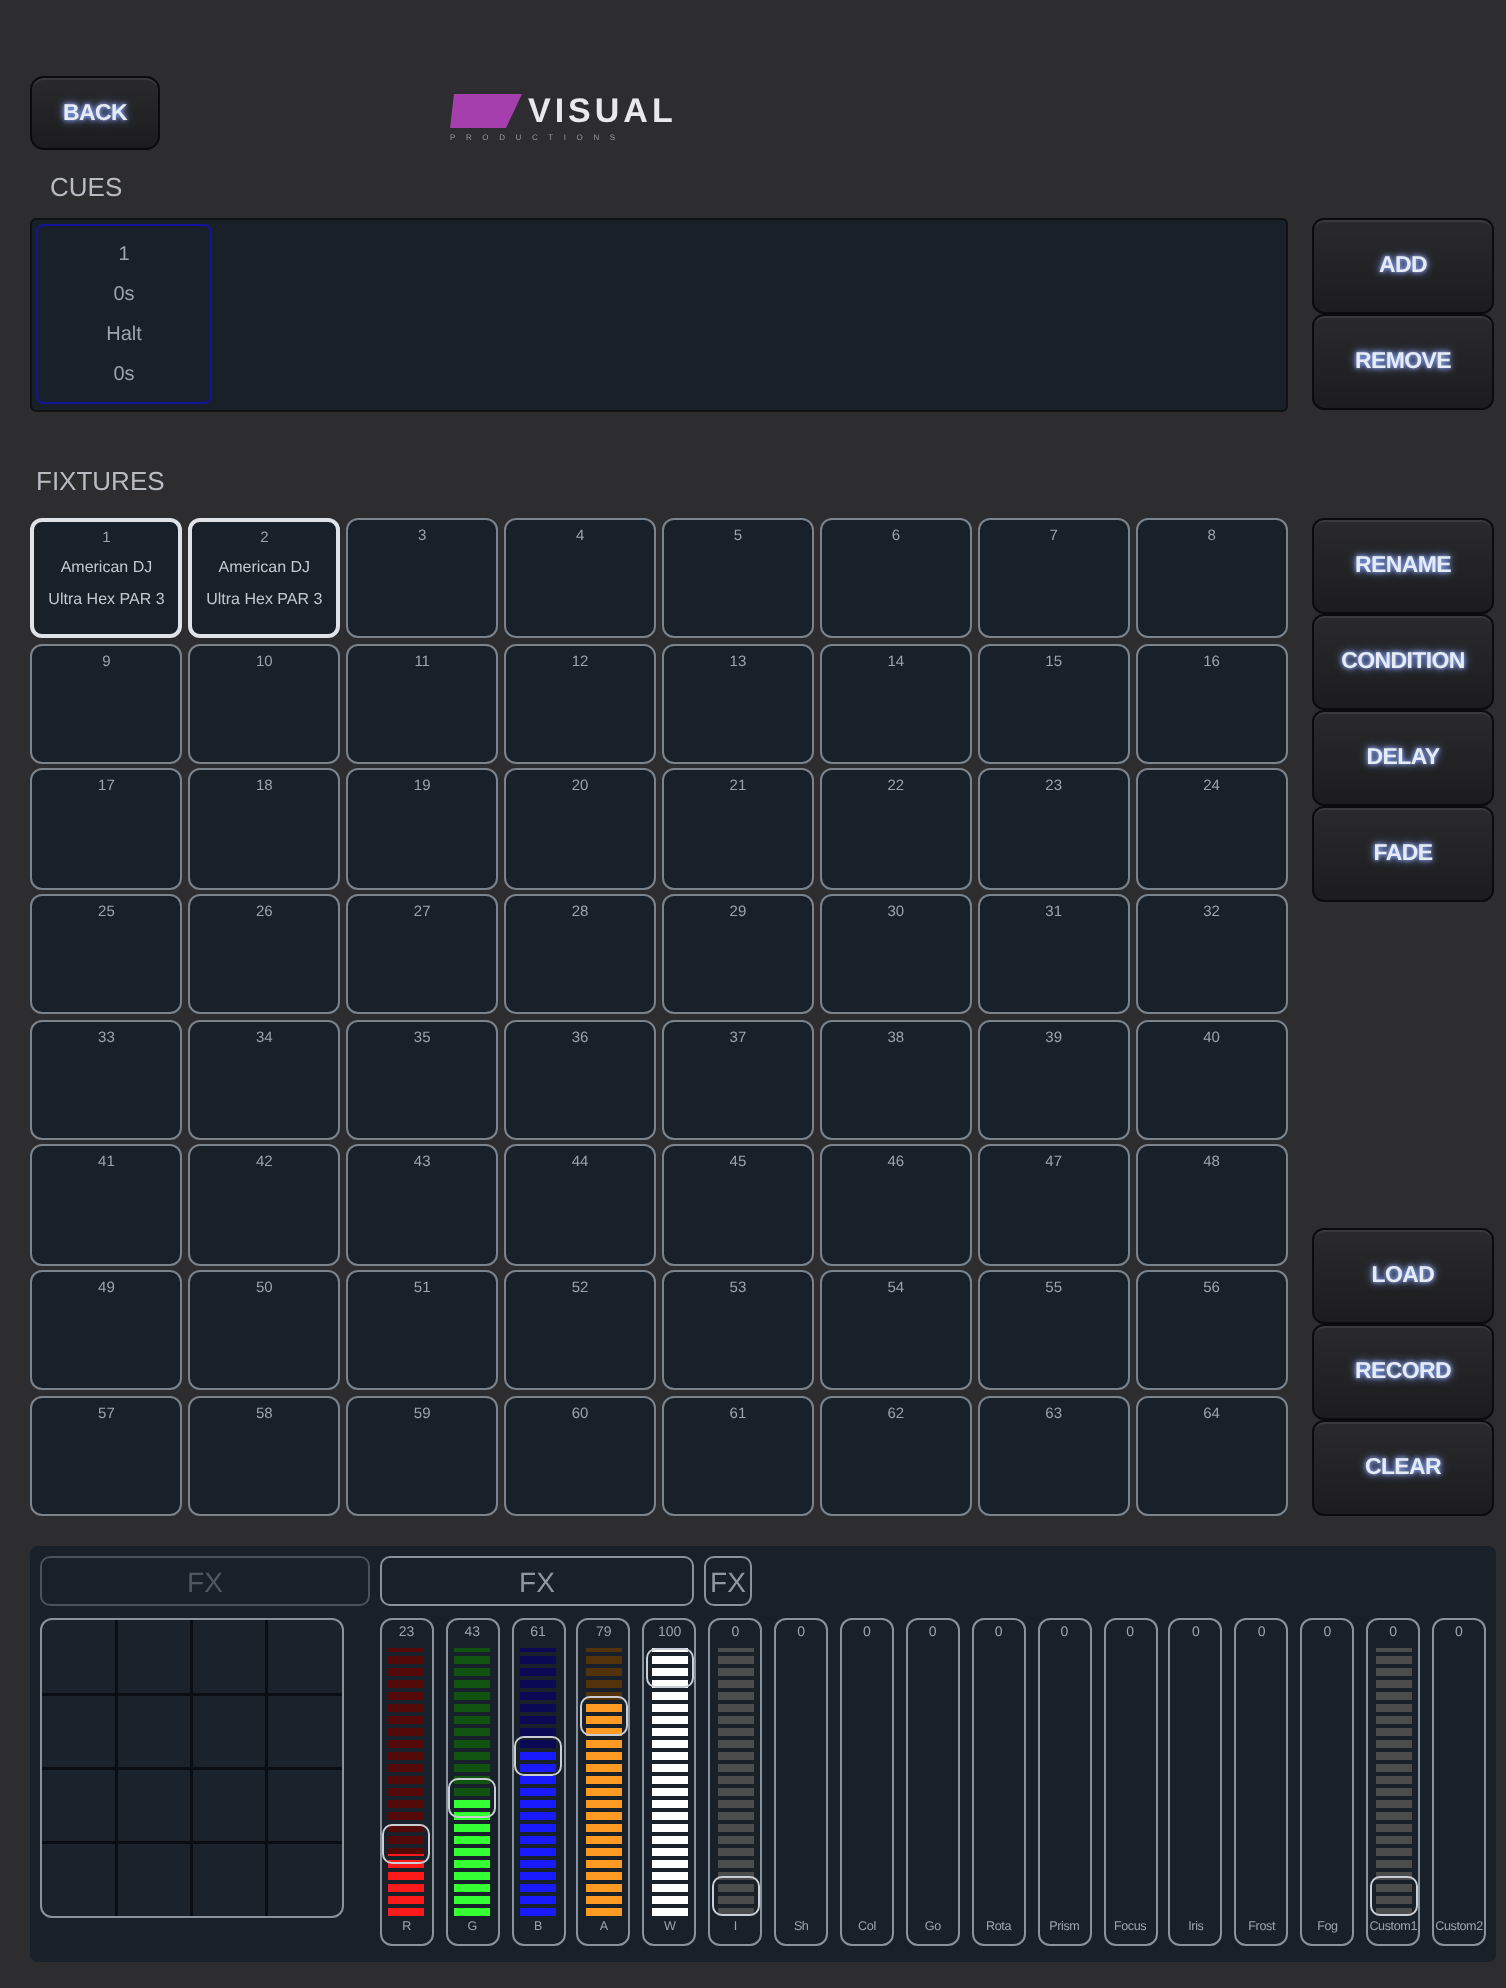  I want to click on logo-title: VISUAL, so click(602, 110).